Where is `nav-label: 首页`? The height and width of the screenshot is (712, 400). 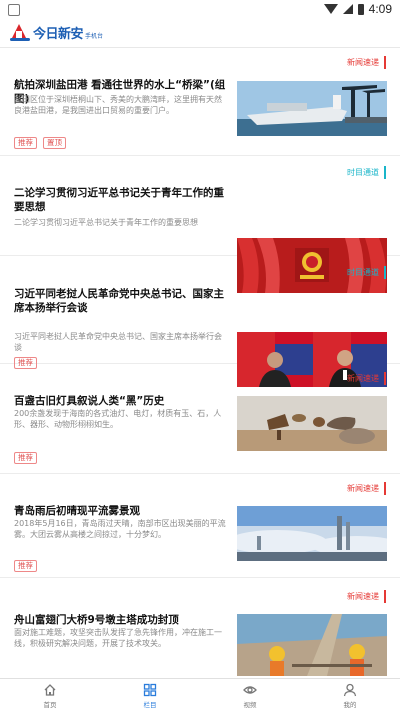
nav-label: 首页 is located at coordinates (50, 705).